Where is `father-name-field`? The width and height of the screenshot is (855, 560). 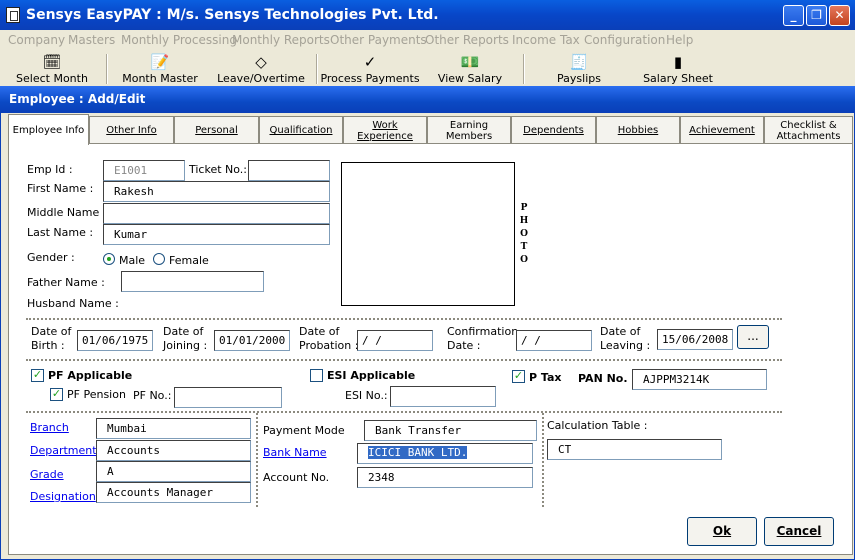 father-name-field is located at coordinates (192, 281).